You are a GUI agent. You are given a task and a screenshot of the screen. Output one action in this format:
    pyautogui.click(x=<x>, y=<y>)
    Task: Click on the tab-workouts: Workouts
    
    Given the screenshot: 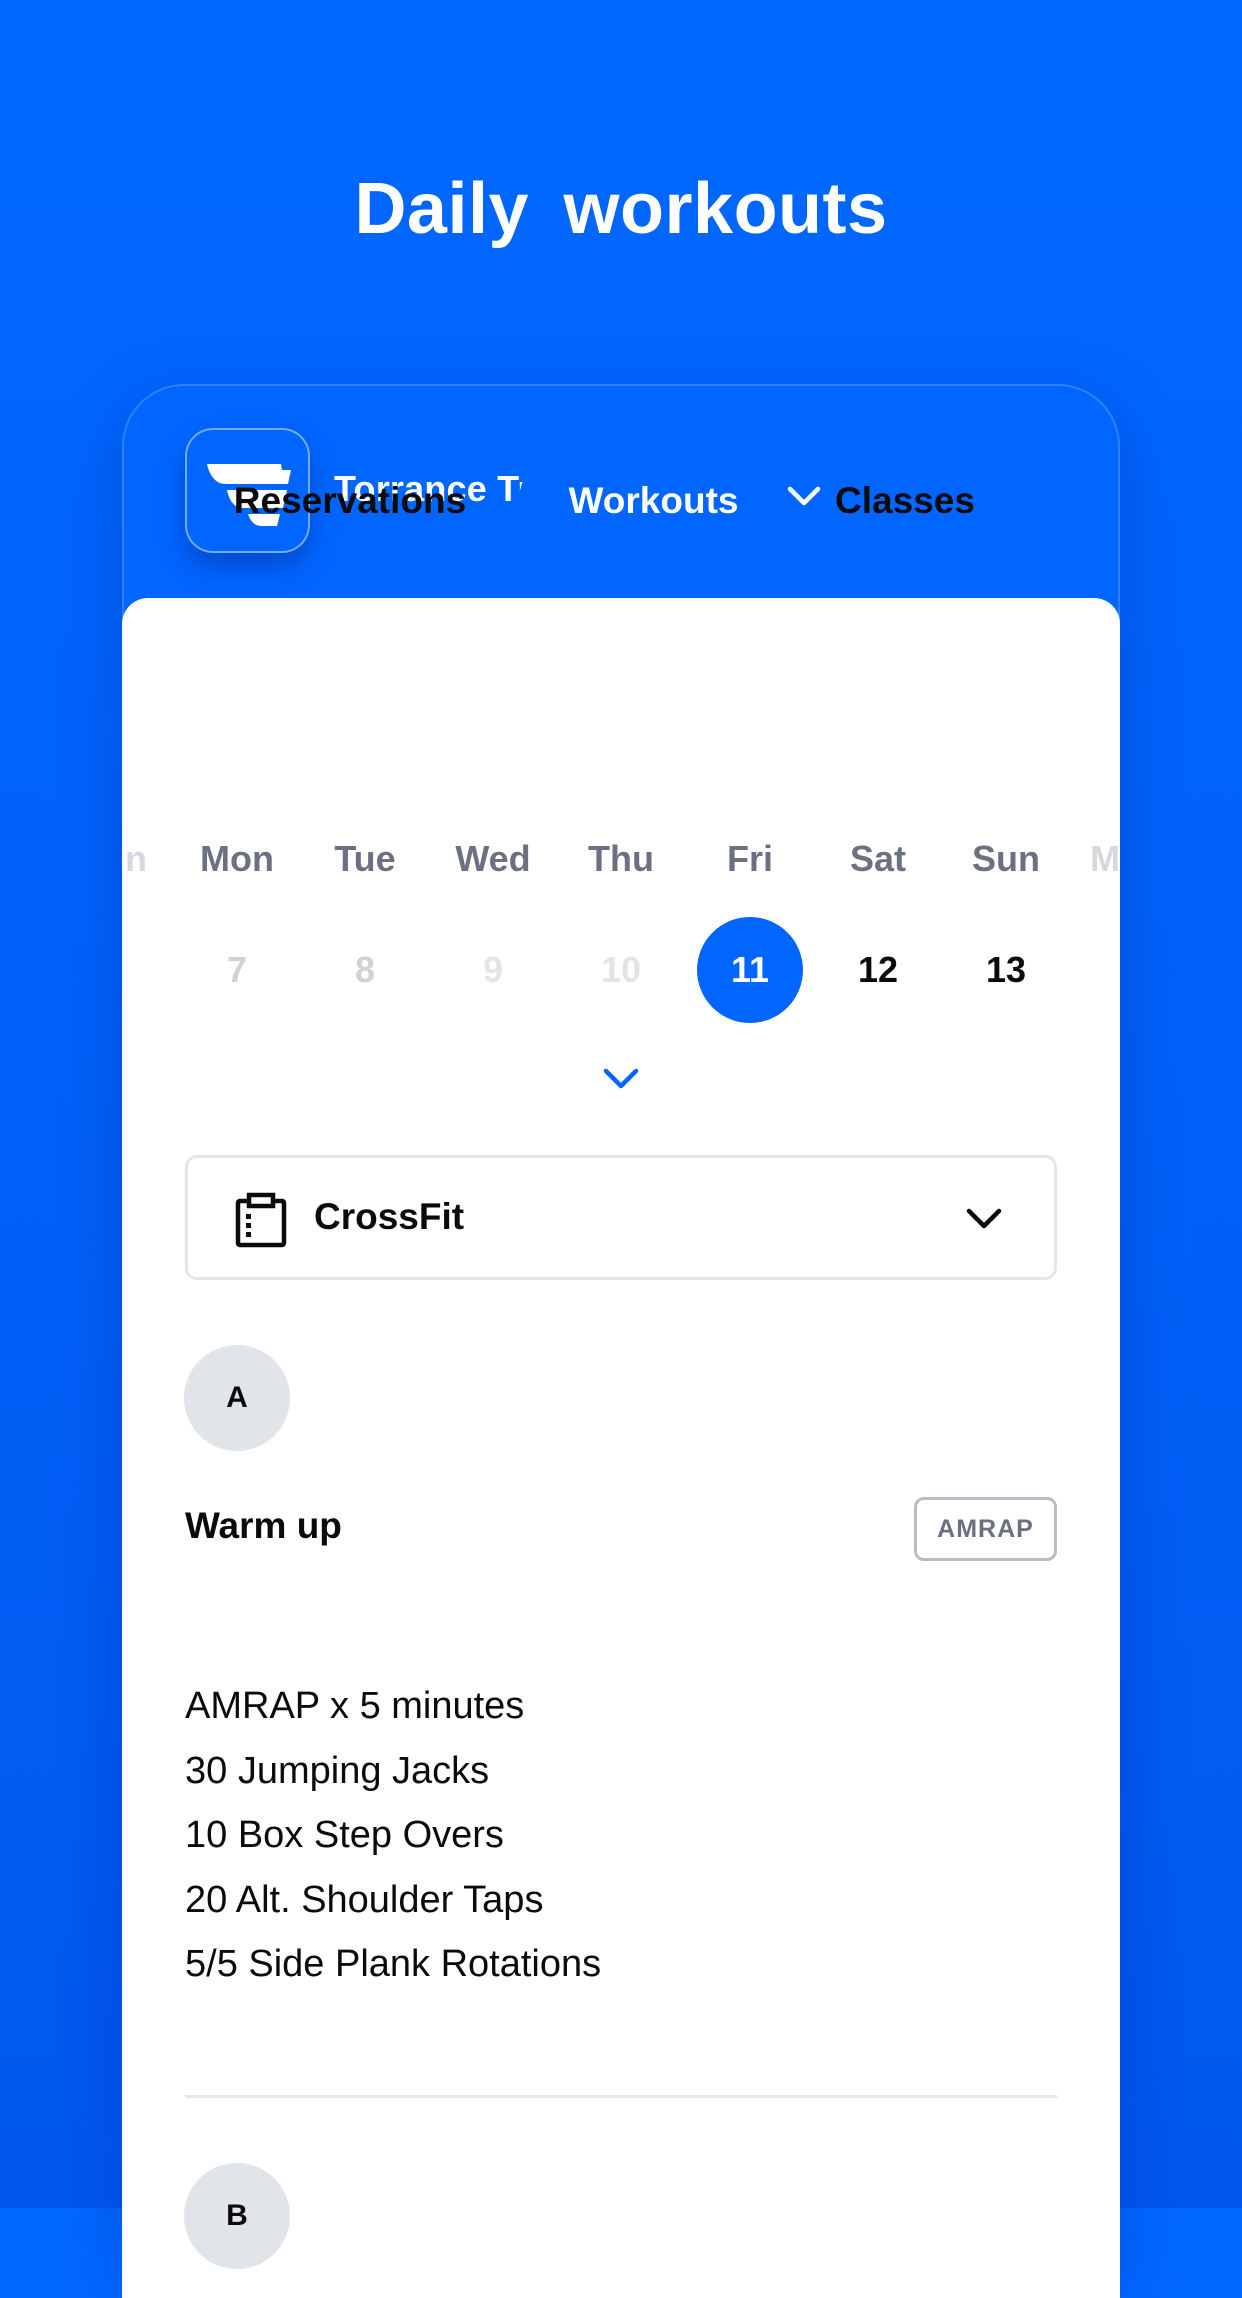 What is the action you would take?
    pyautogui.click(x=653, y=501)
    